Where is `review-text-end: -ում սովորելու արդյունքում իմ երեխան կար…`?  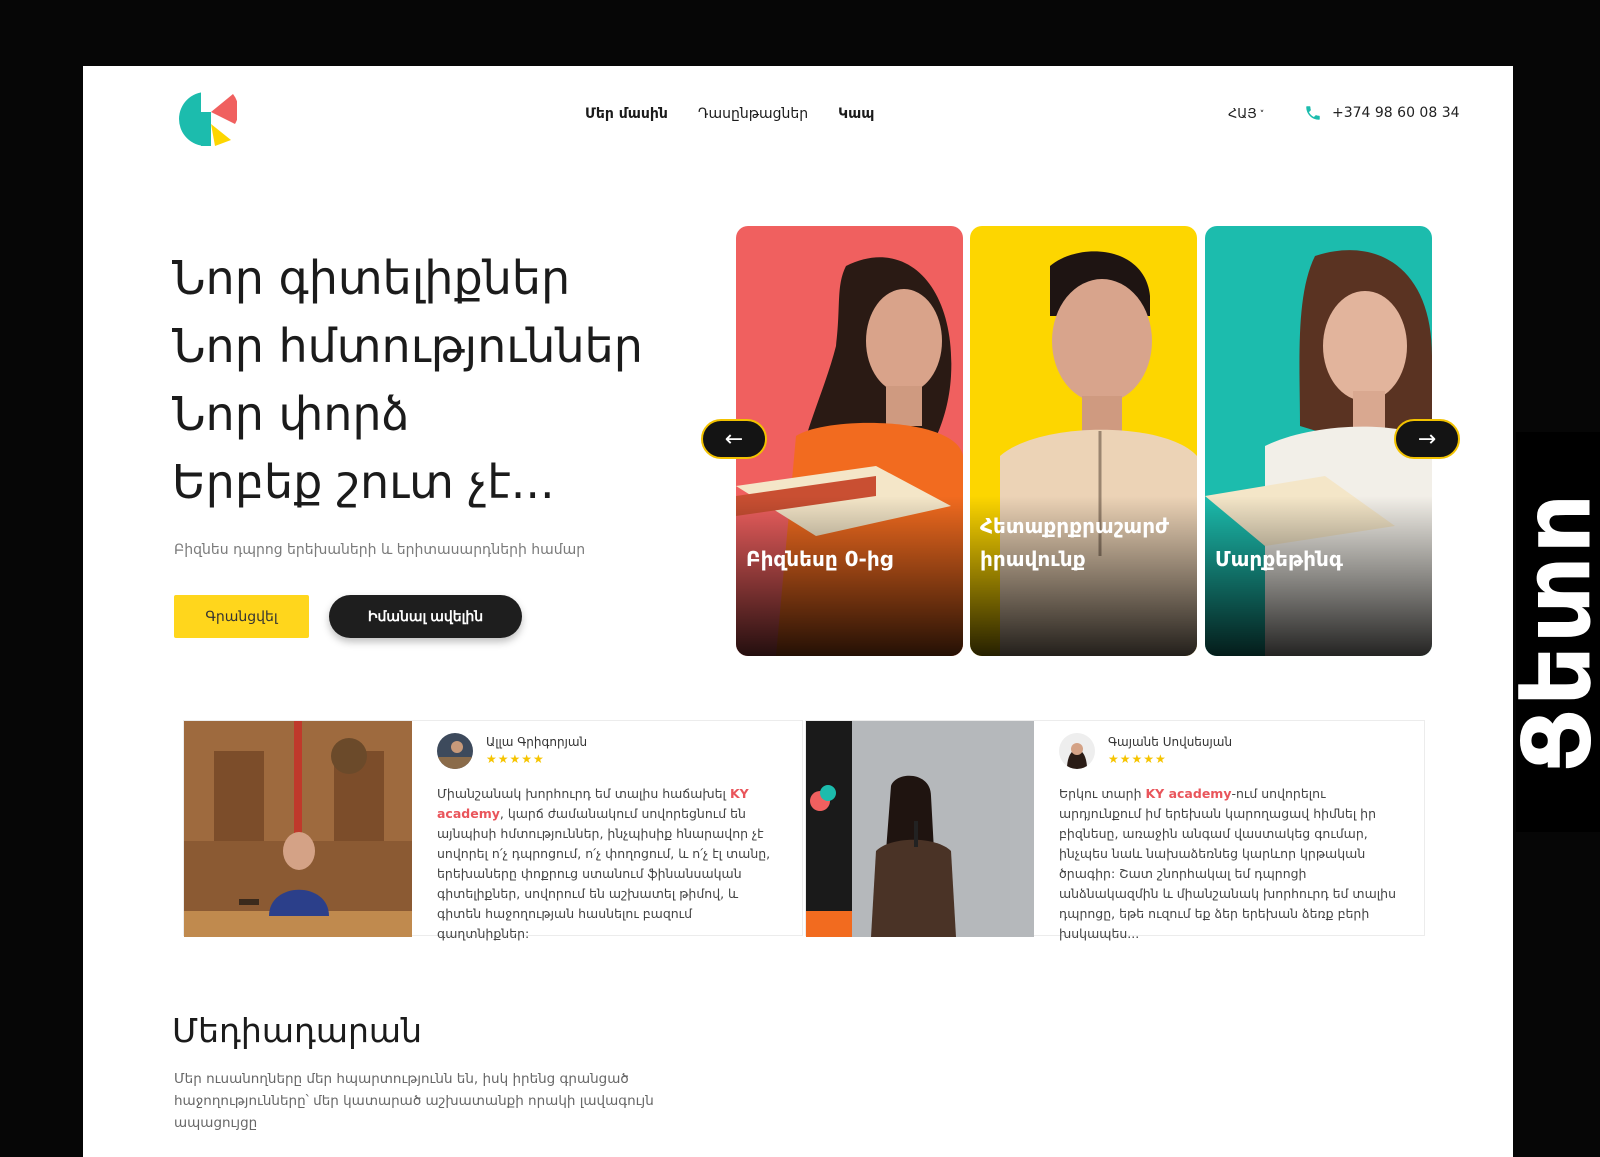 review-text-end: -ում սովորելու արդյունքում իմ երեխան կար… is located at coordinates (1227, 863).